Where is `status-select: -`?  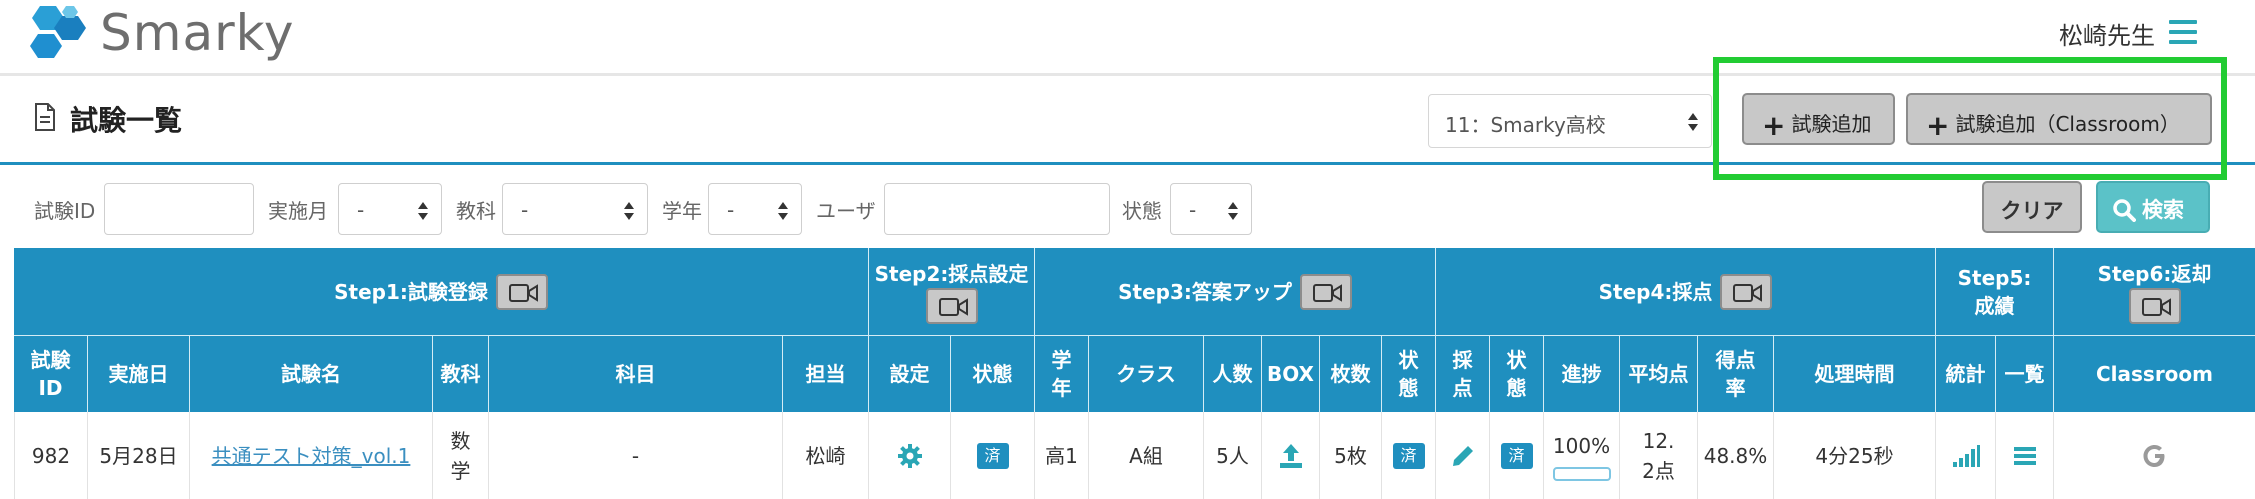
status-select: - is located at coordinates (1211, 209).